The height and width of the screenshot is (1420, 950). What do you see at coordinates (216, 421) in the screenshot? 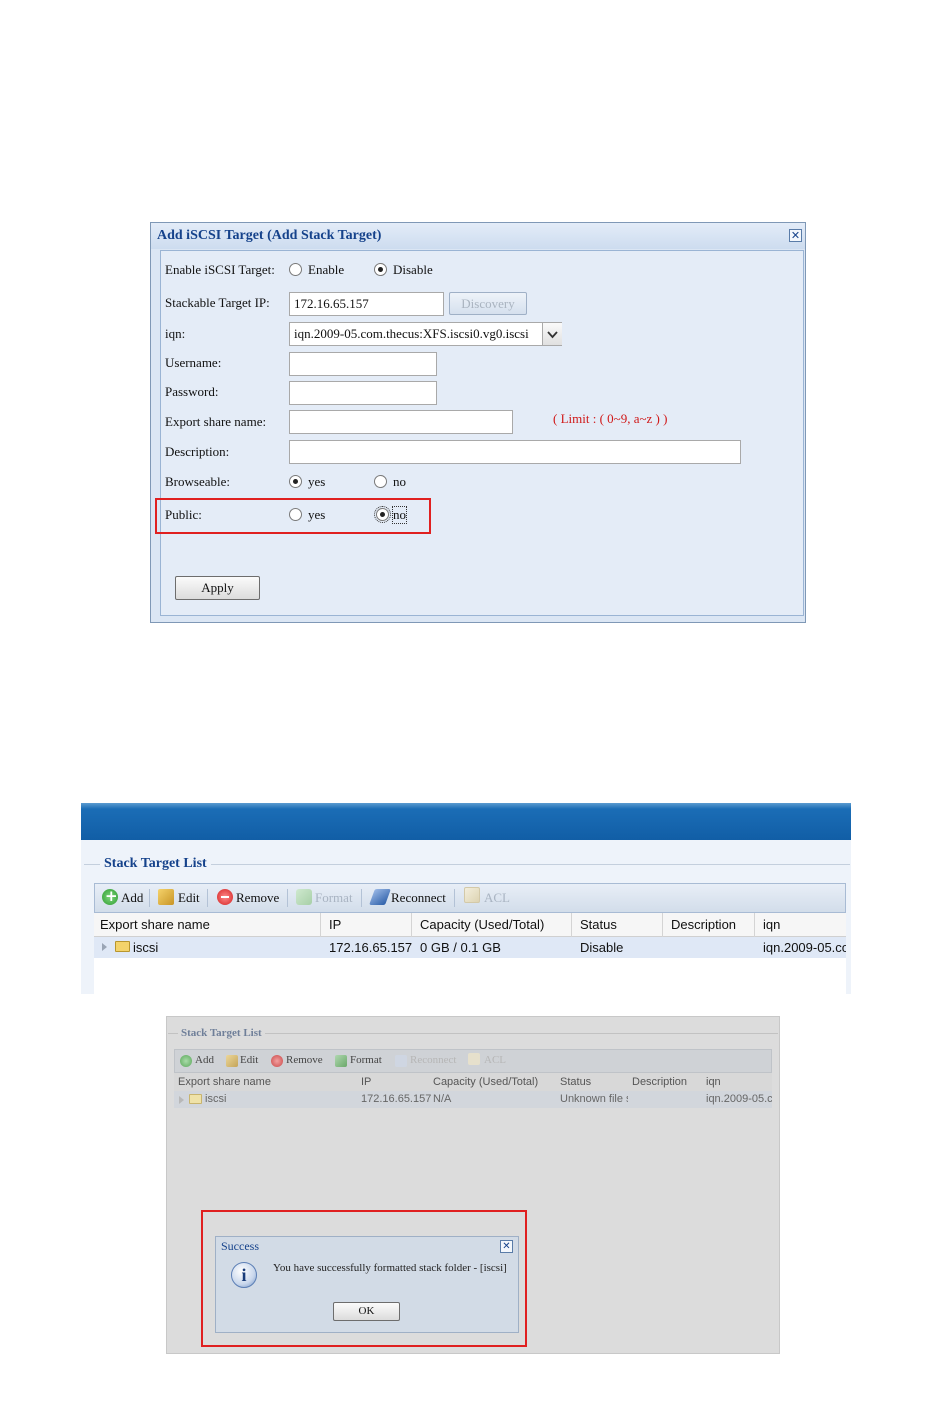
I see `export-share-label: Export share name:` at bounding box center [216, 421].